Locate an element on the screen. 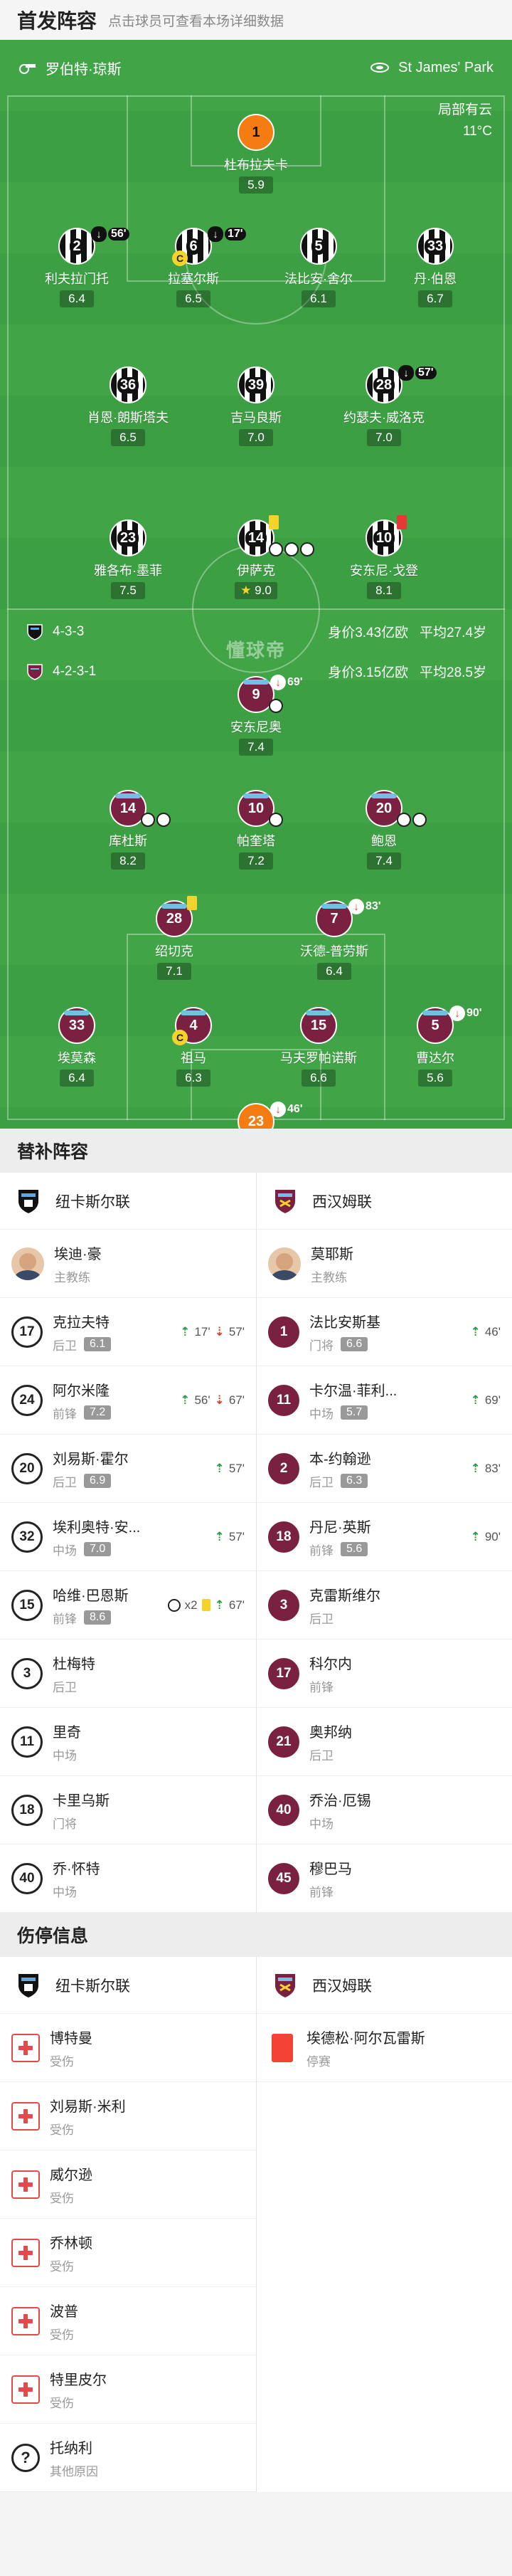 The image size is (512, 2576). injury-row: 威尔逊 受伤 is located at coordinates (128, 2184).